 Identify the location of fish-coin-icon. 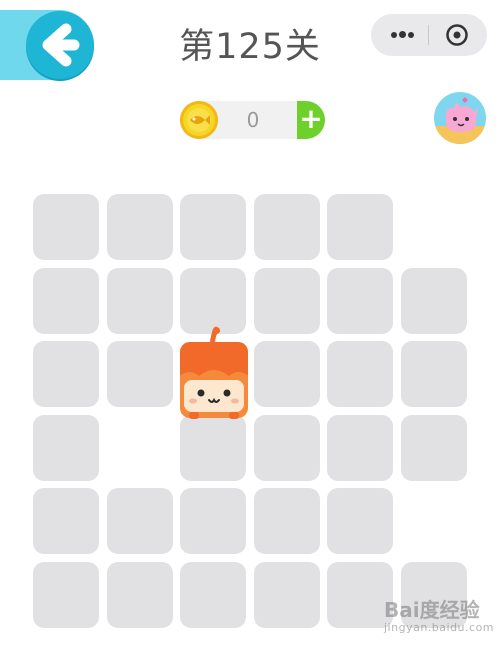
(199, 120).